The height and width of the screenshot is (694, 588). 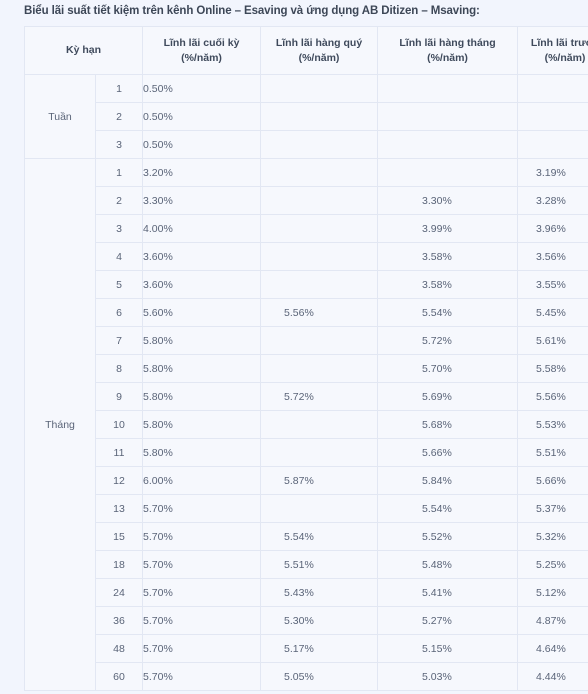 I want to click on rate-upfront-cell: 5.25%, so click(x=552, y=564).